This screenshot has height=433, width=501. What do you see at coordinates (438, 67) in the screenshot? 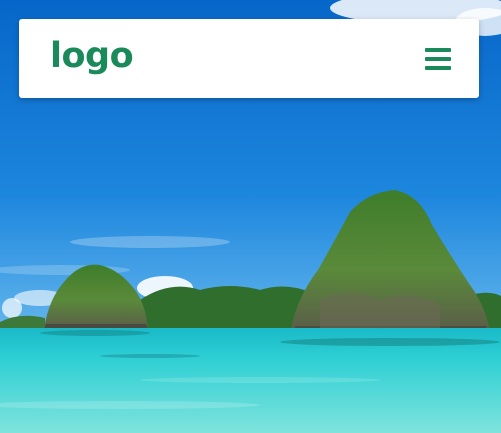
I see `menu-bar-bottom` at bounding box center [438, 67].